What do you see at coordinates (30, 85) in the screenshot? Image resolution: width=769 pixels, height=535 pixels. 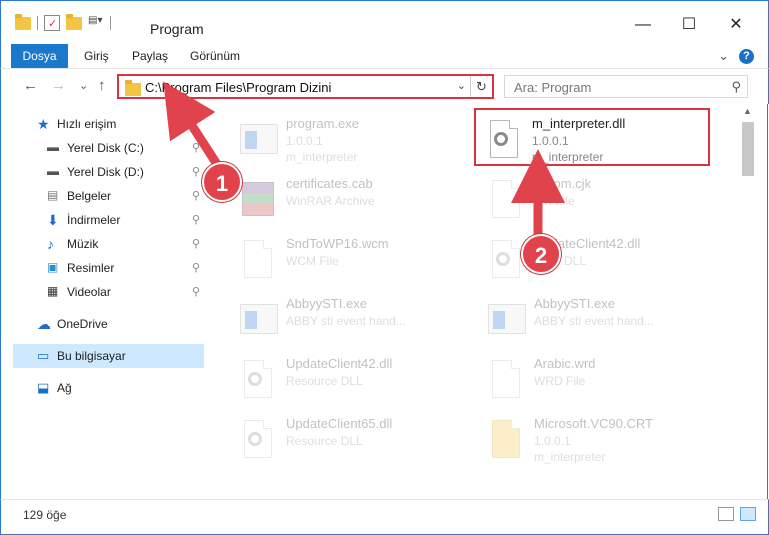 I see `back-arrow-icon: ←` at bounding box center [30, 85].